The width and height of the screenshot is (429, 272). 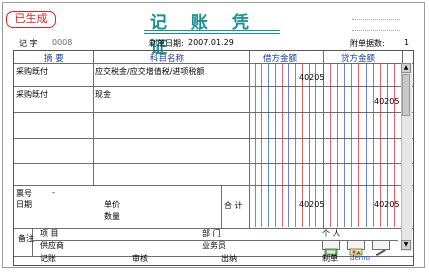 I want to click on salesperson-label: 业务员, so click(x=214, y=245).